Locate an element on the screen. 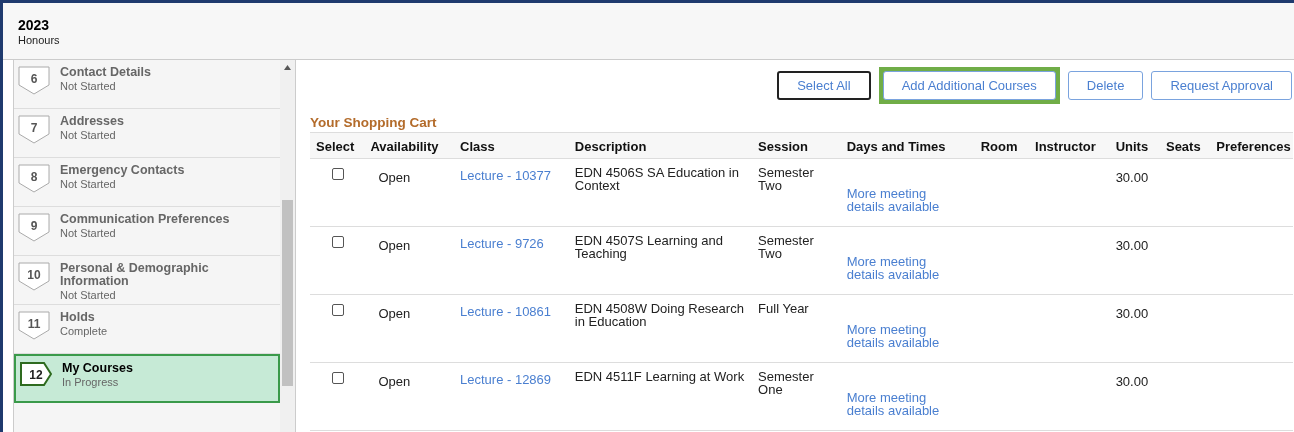  step-status: In Progress is located at coordinates (91, 382).